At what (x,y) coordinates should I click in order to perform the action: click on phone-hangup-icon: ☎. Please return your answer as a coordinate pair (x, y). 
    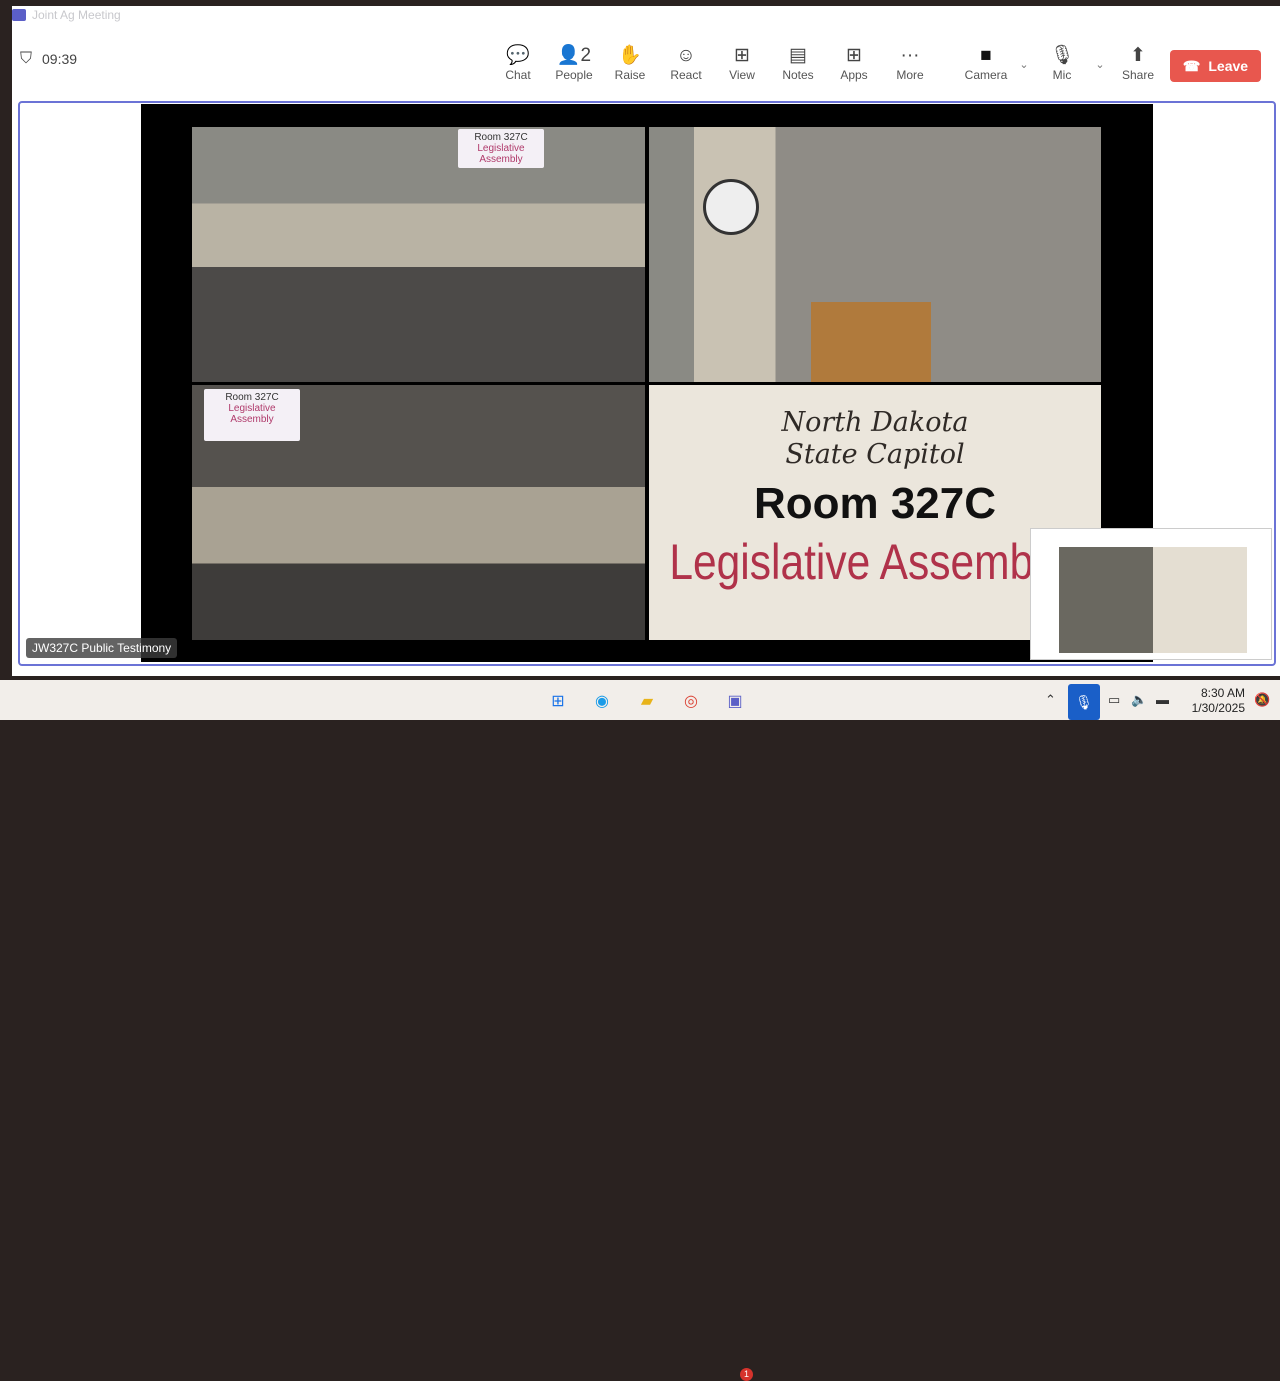
    Looking at the image, I should click on (1191, 65).